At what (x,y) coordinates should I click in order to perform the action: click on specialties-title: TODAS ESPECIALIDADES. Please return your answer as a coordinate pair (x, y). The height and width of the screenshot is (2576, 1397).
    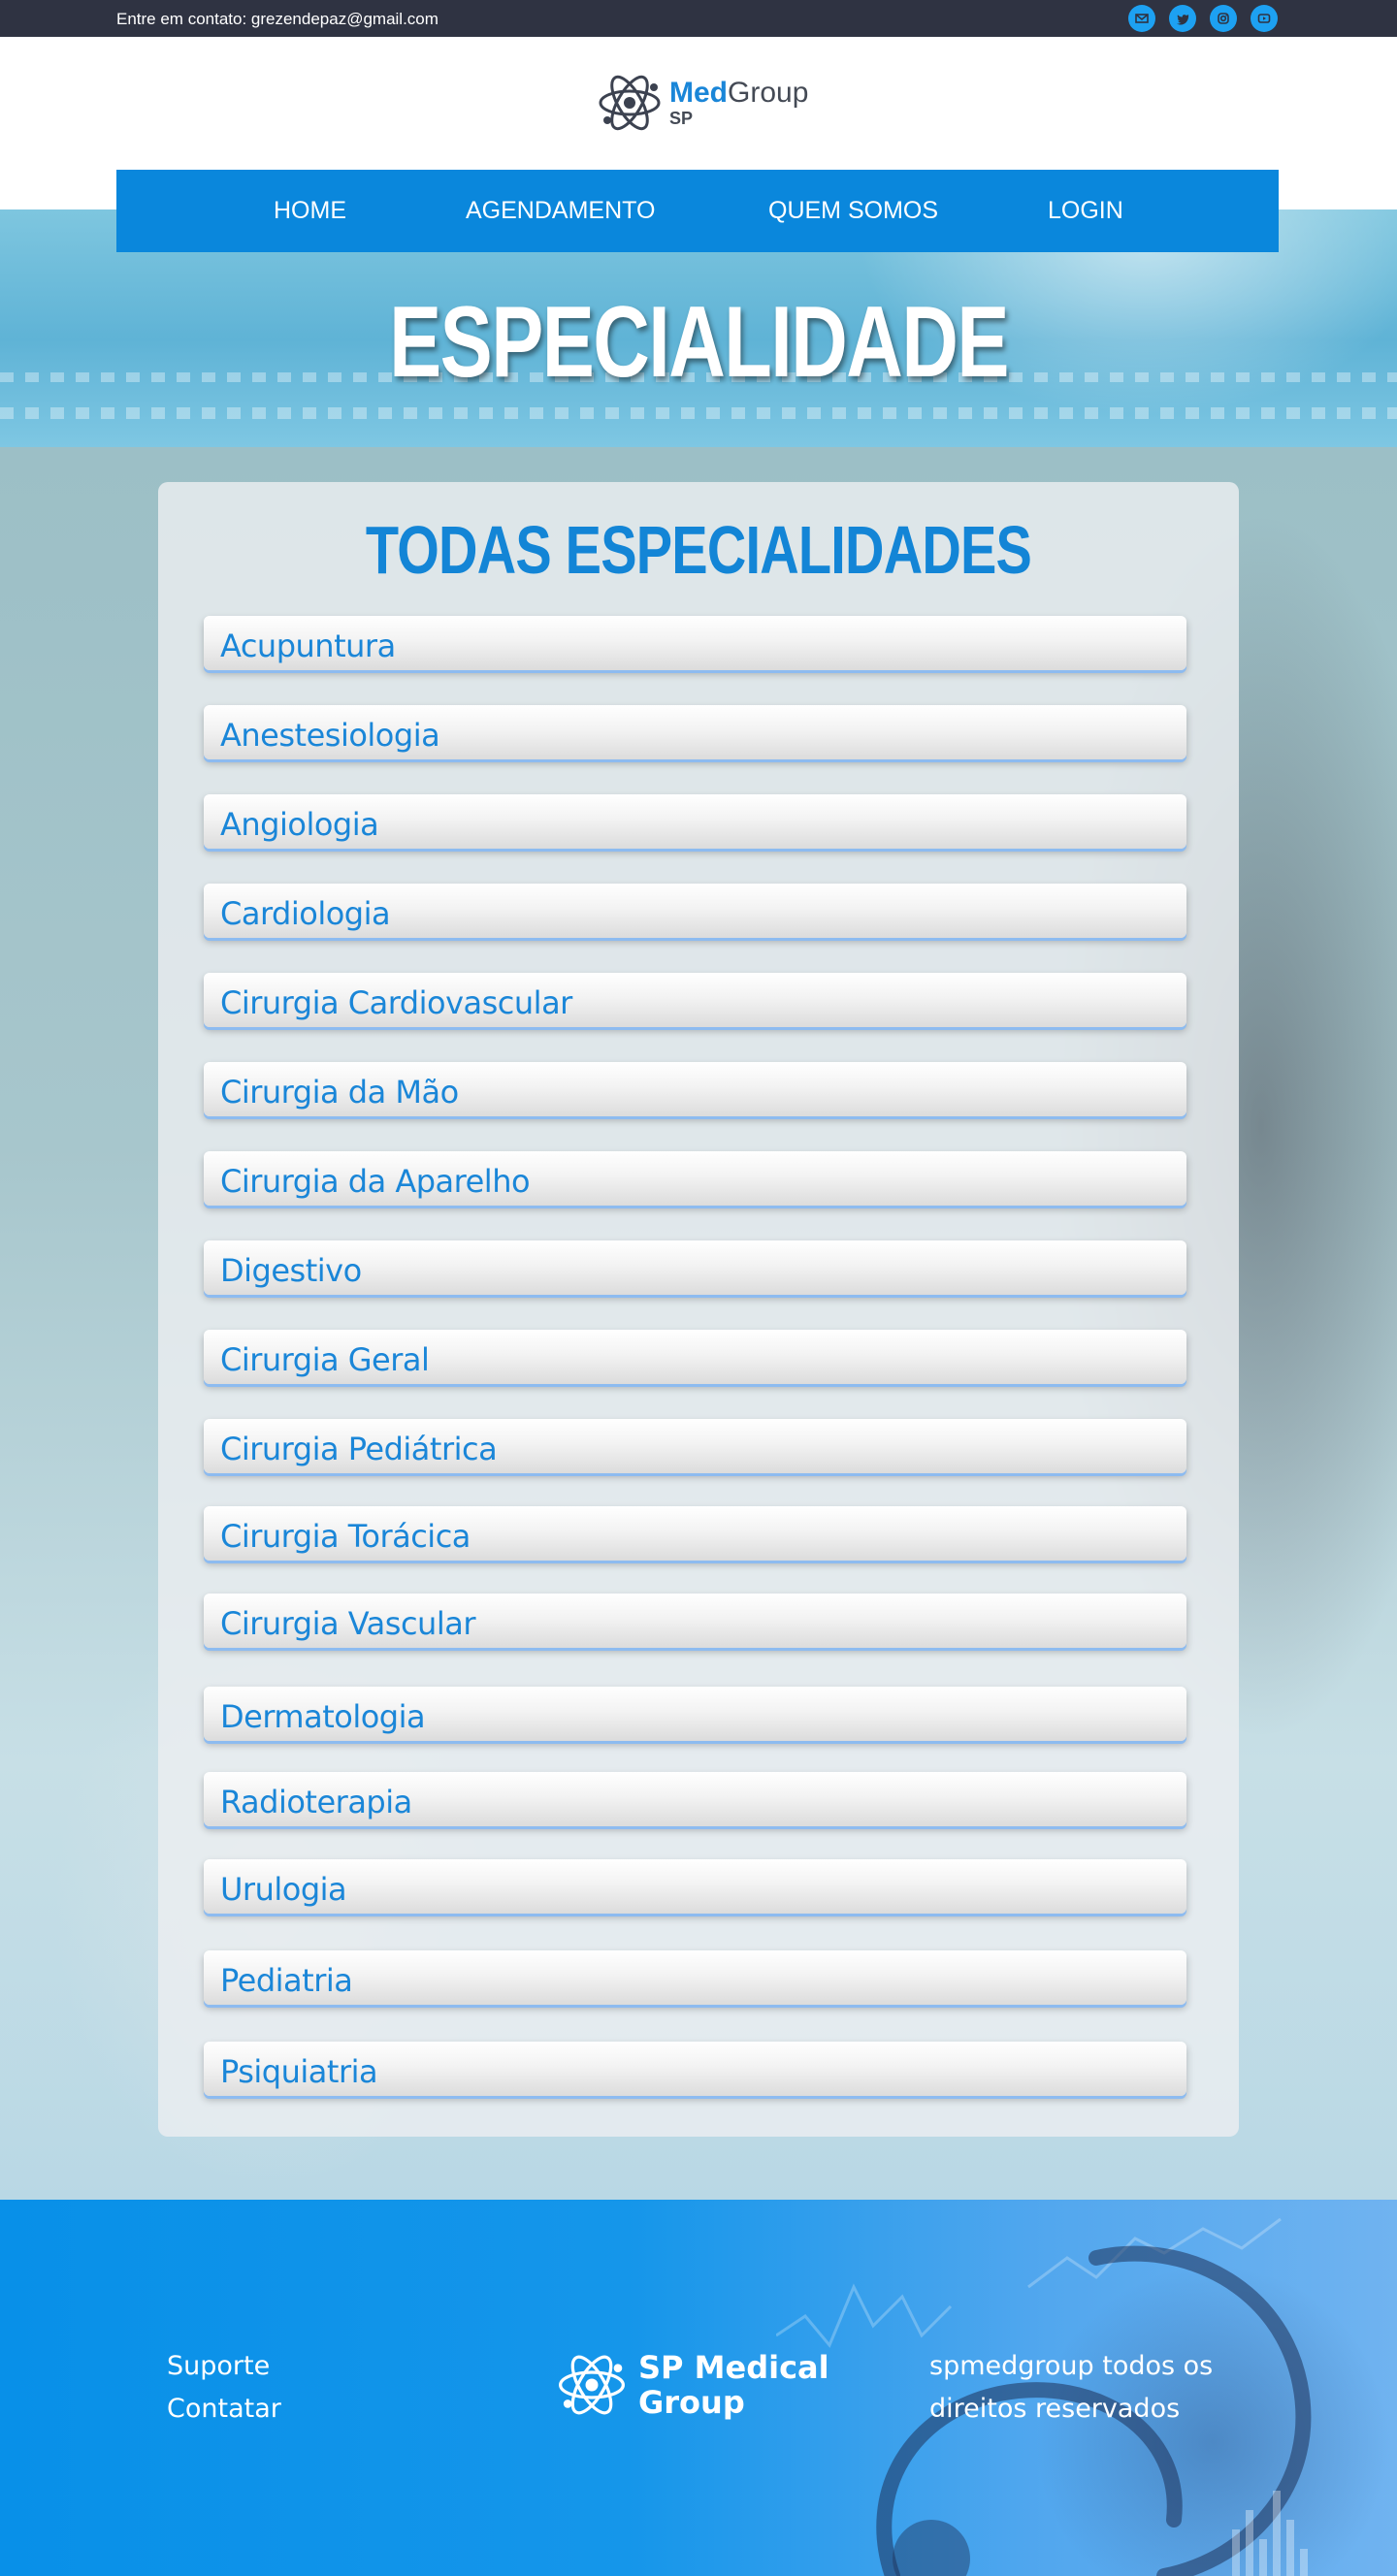
    Looking at the image, I should click on (698, 550).